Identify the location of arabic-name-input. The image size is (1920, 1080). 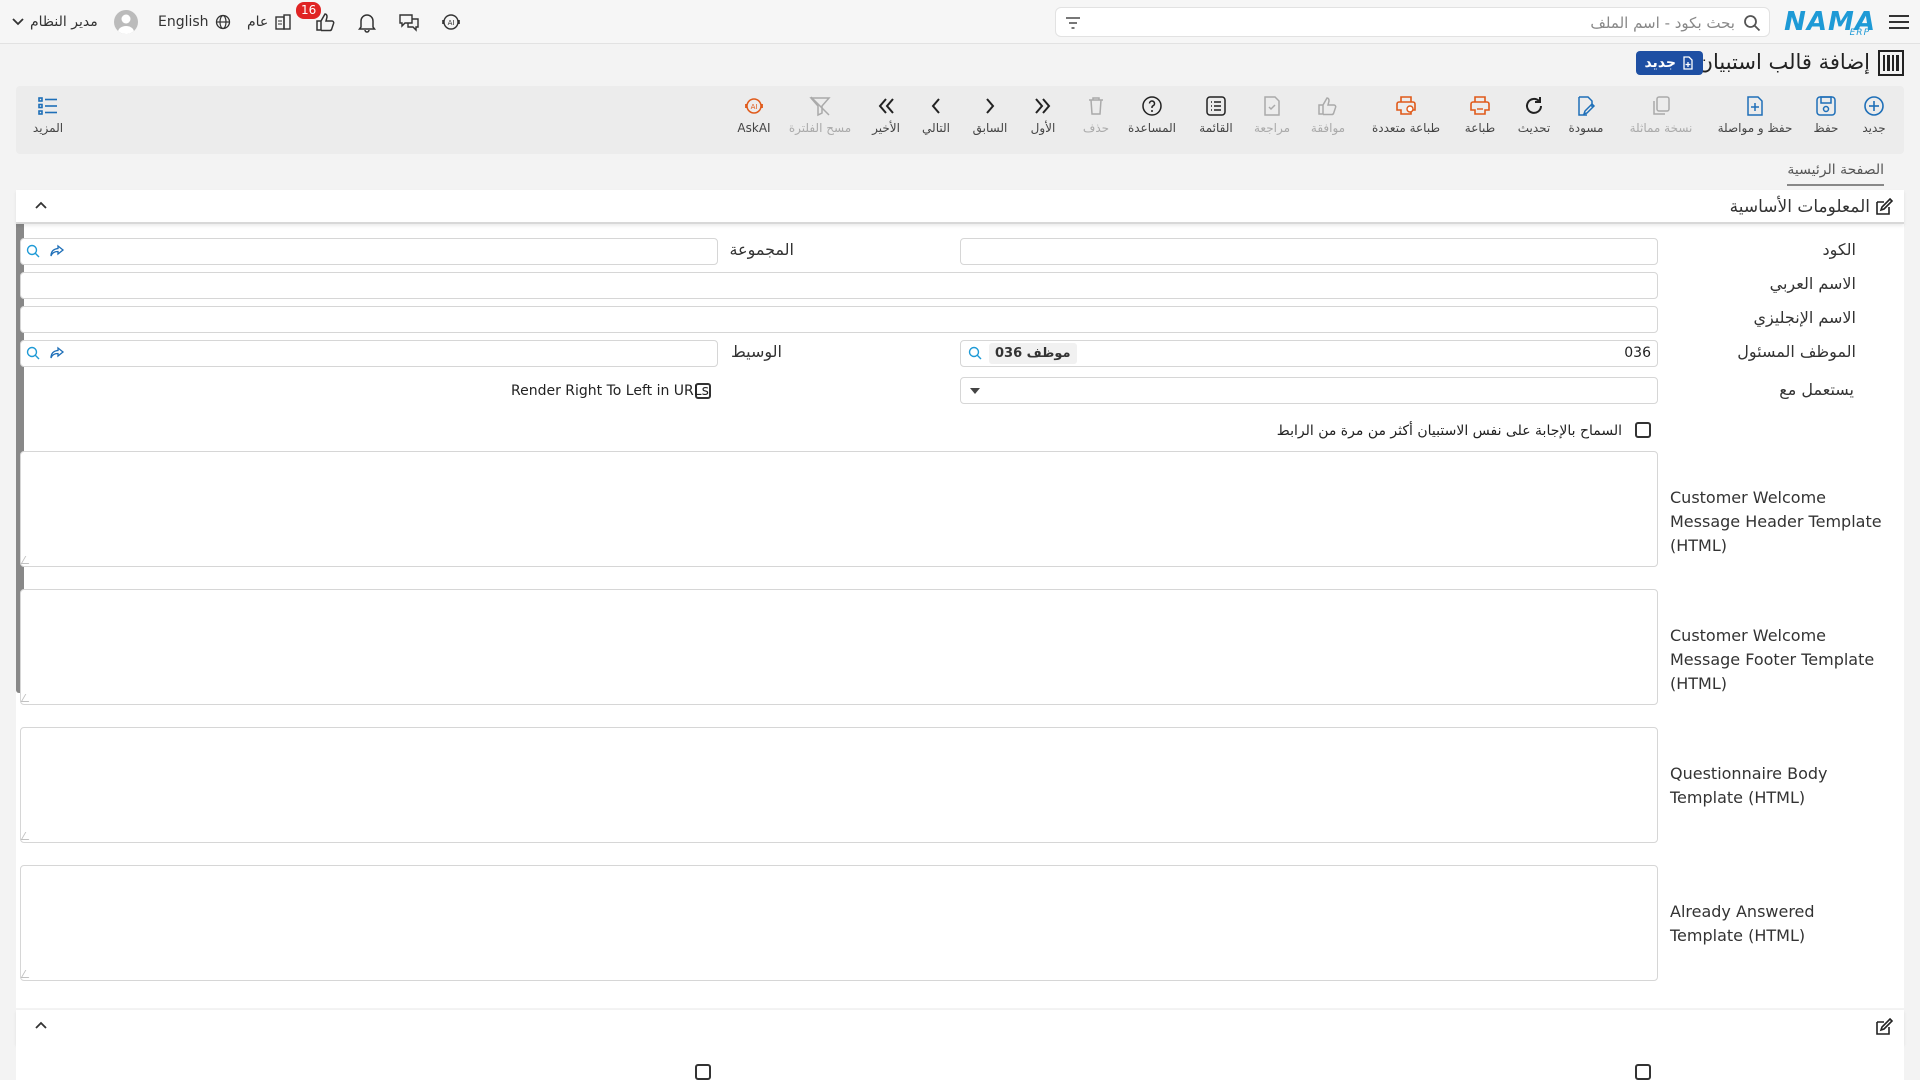
(839, 285).